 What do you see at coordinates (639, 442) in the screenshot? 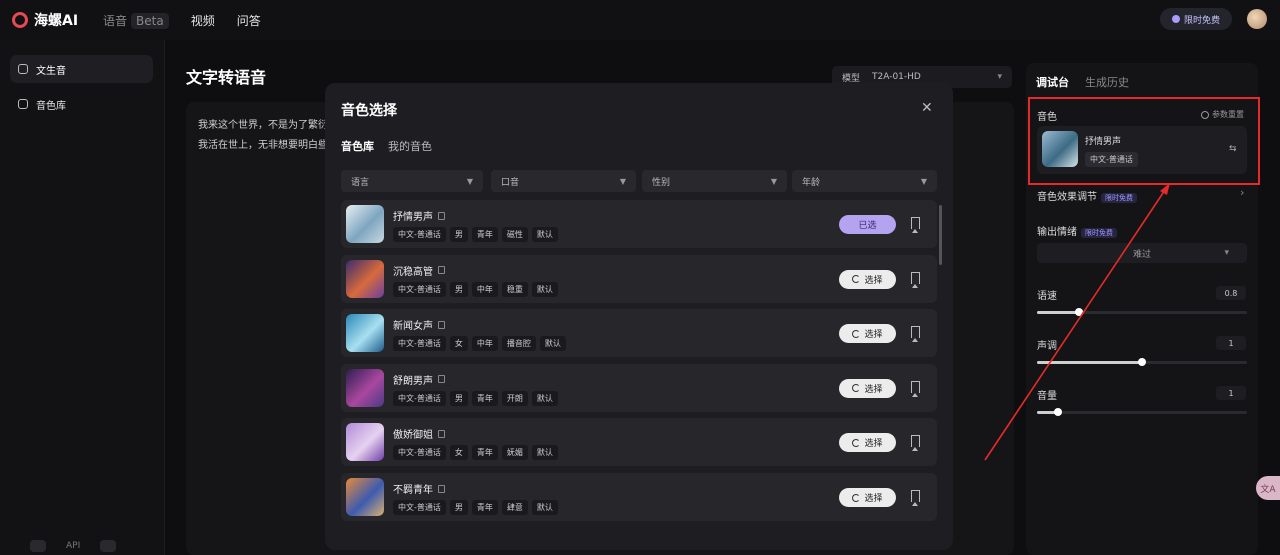
I see `voice-row: 傲娇御姐 中文-普通话女青年 妩媚 默认 选择` at bounding box center [639, 442].